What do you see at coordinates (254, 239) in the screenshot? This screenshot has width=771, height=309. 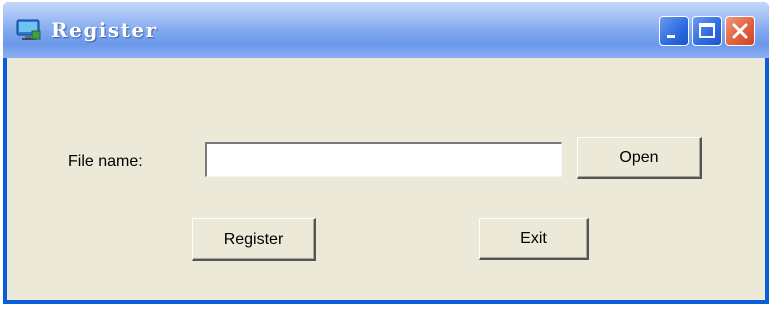 I see `register-button: Register` at bounding box center [254, 239].